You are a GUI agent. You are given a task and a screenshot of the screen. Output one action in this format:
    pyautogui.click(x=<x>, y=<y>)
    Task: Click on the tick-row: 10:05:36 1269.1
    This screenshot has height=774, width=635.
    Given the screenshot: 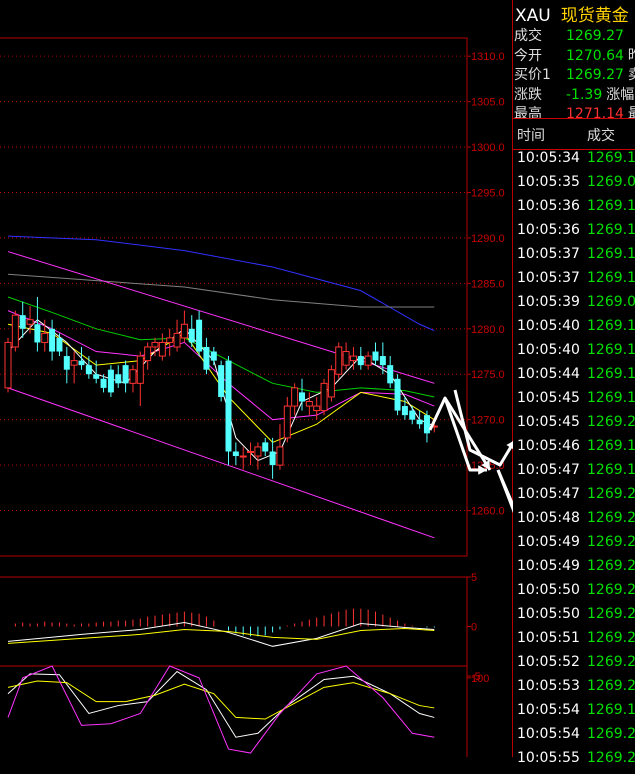 What is the action you would take?
    pyautogui.click(x=576, y=234)
    